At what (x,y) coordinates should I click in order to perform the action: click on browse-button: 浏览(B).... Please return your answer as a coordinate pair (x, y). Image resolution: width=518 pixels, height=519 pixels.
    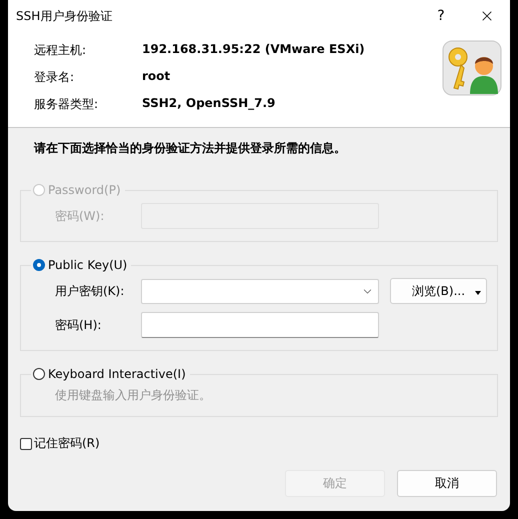
    Looking at the image, I should click on (438, 291).